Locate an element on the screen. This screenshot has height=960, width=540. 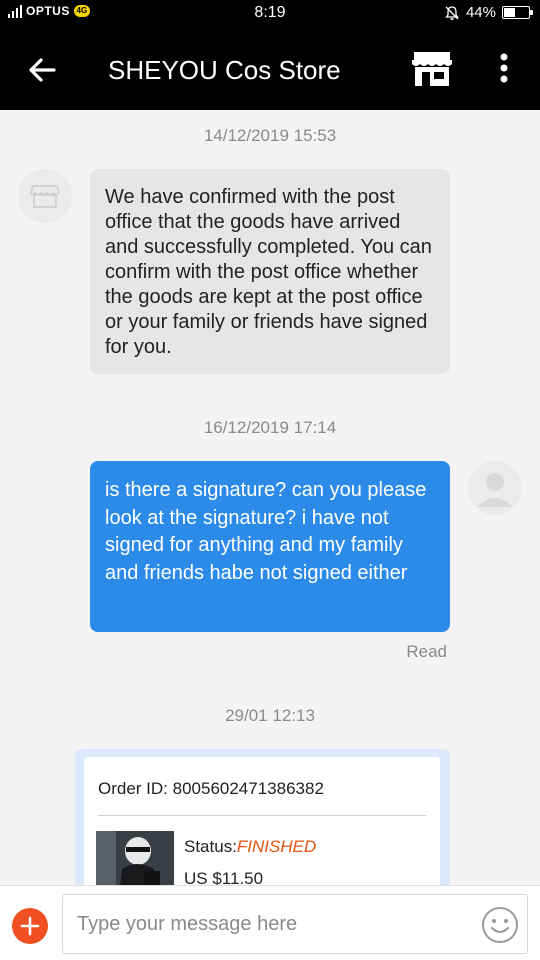
bell-off-icon is located at coordinates (452, 12).